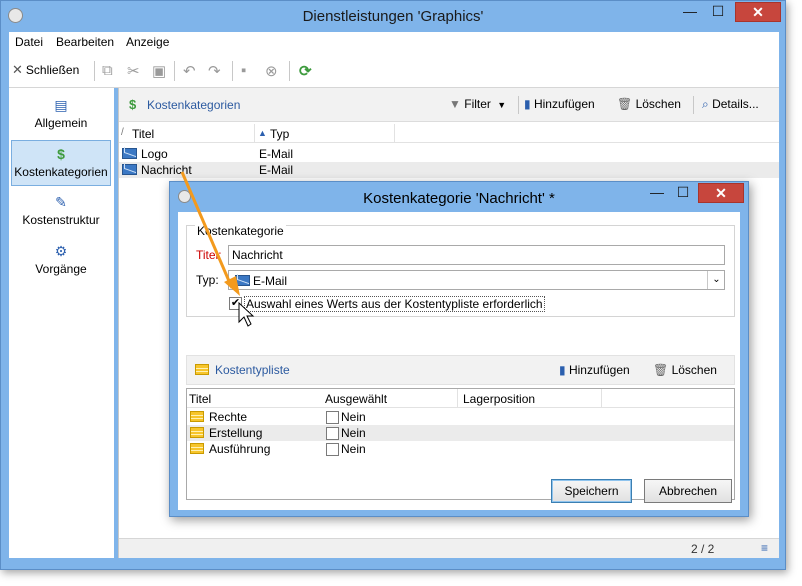  I want to click on row-title: Erstellung, so click(236, 433).